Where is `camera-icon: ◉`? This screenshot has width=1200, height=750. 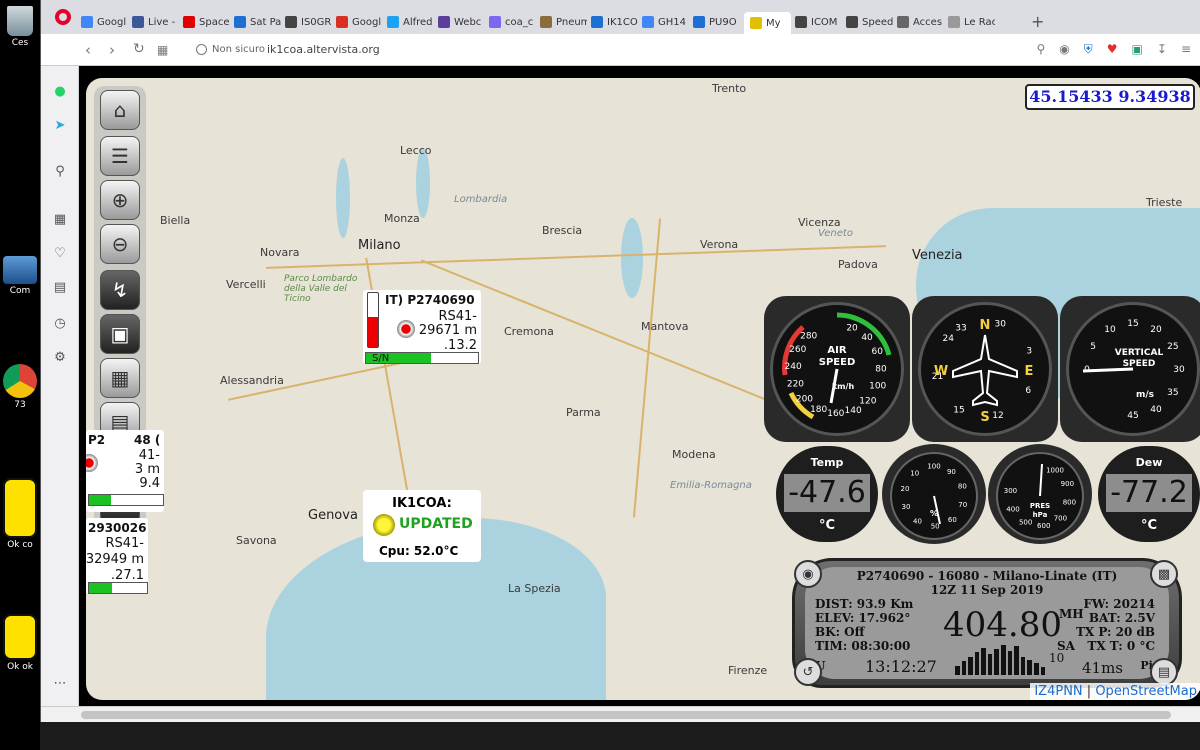
camera-icon: ◉ is located at coordinates (1064, 49).